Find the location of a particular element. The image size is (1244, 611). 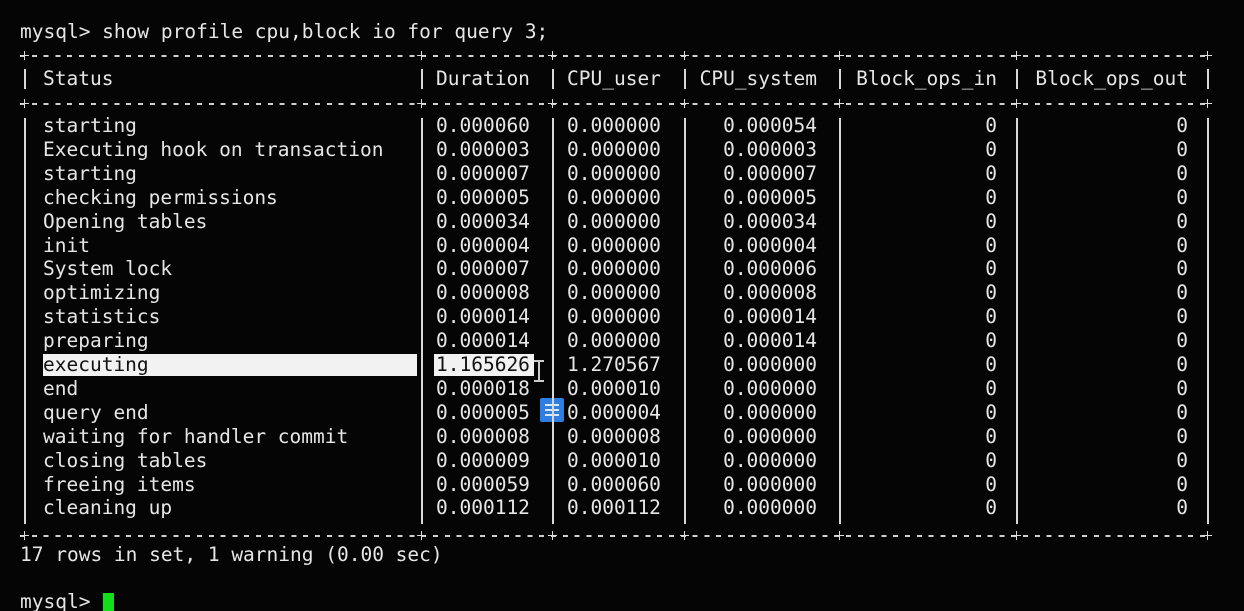

table-cell: freeing items is located at coordinates (119, 484).